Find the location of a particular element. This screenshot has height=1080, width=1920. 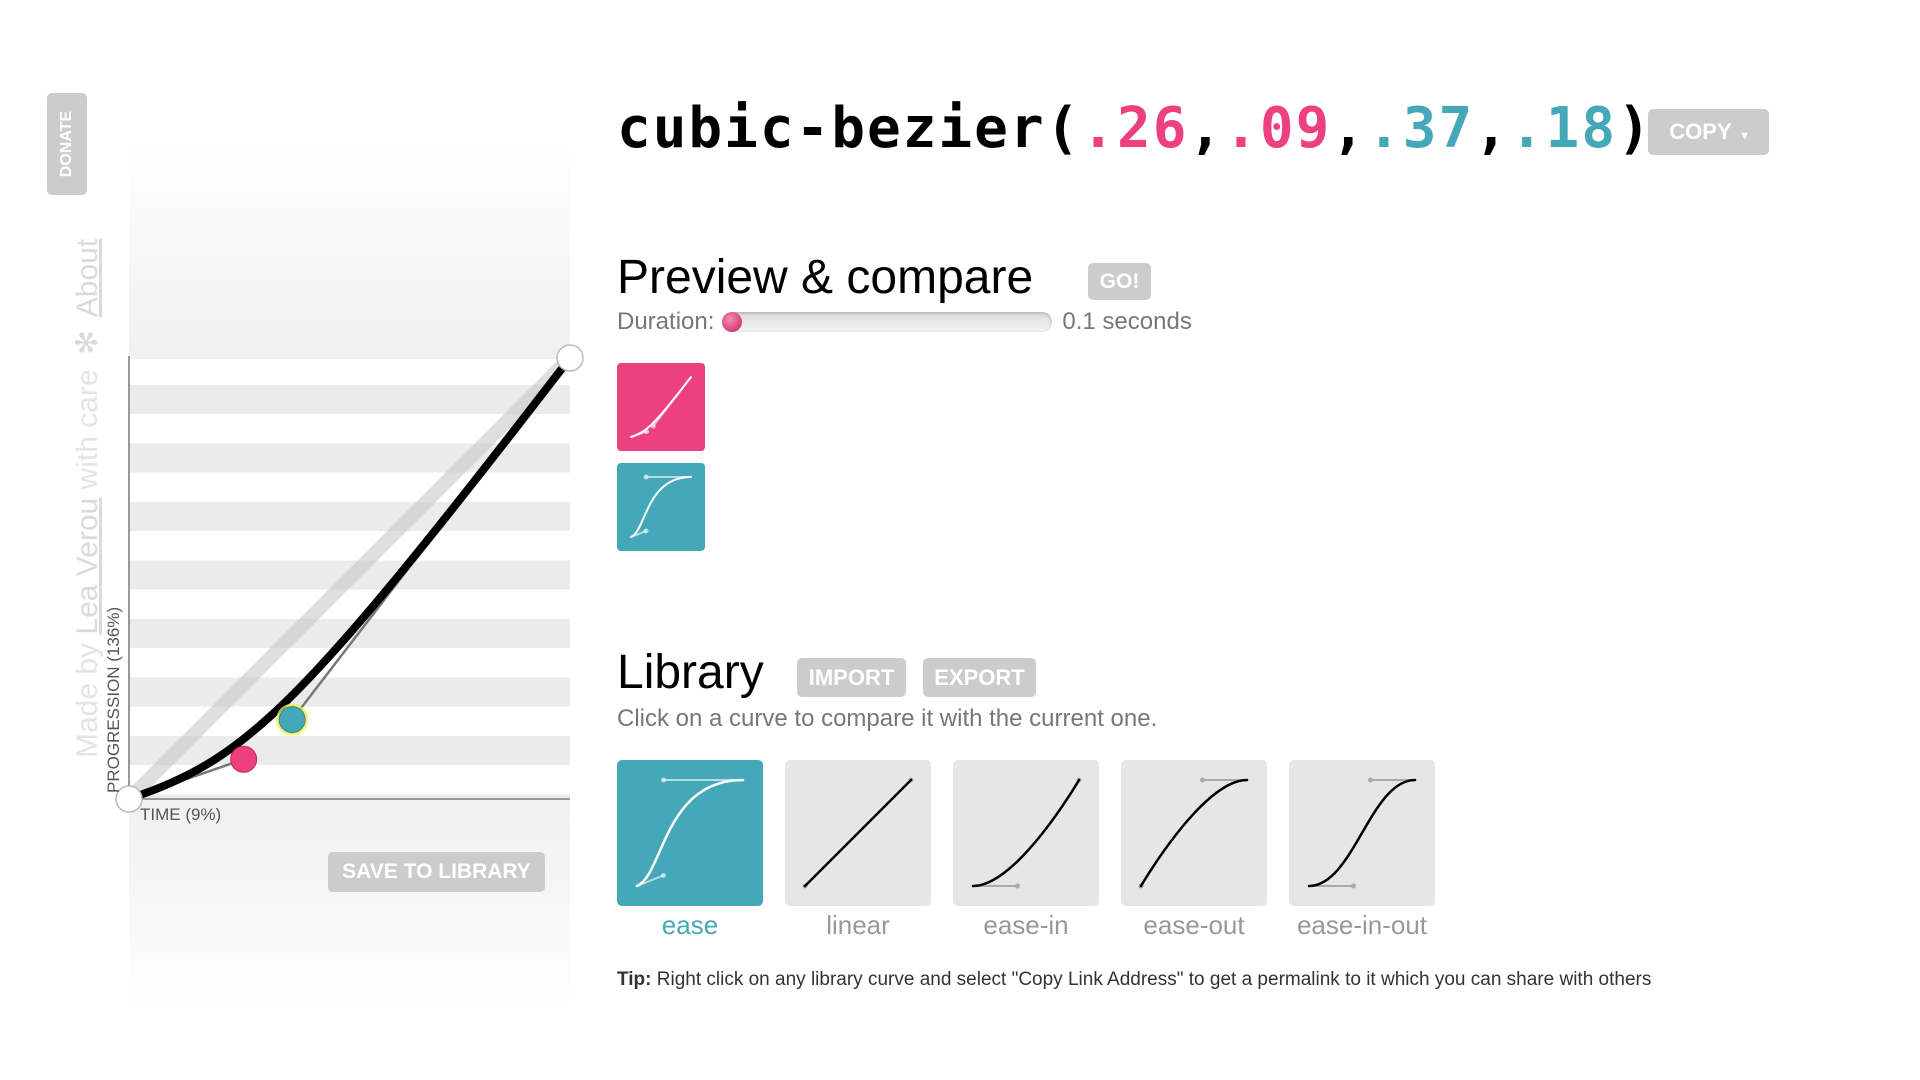

time-axis-label: TIME (9%) is located at coordinates (181, 814).